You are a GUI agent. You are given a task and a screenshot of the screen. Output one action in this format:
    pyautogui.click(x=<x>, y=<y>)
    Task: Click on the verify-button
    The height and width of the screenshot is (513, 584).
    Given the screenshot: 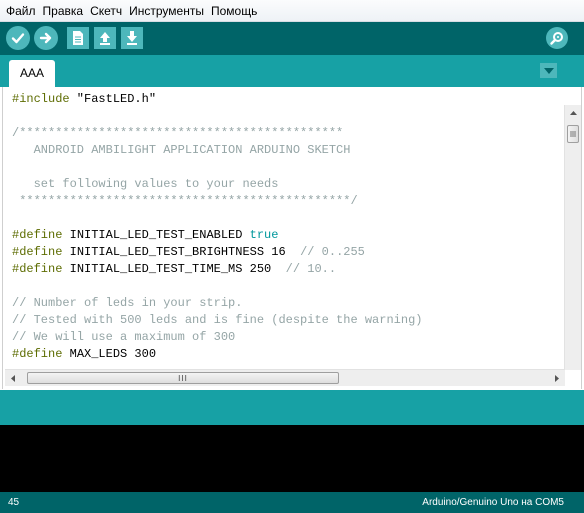 What is the action you would take?
    pyautogui.click(x=18, y=38)
    